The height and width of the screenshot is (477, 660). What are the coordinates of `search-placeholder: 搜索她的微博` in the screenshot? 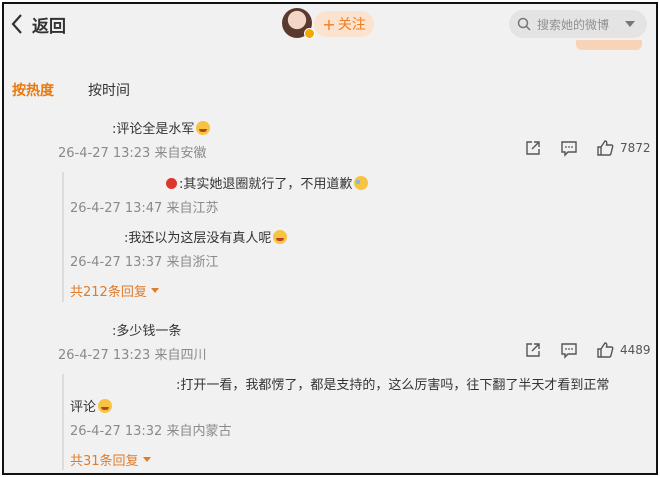 It's located at (573, 24).